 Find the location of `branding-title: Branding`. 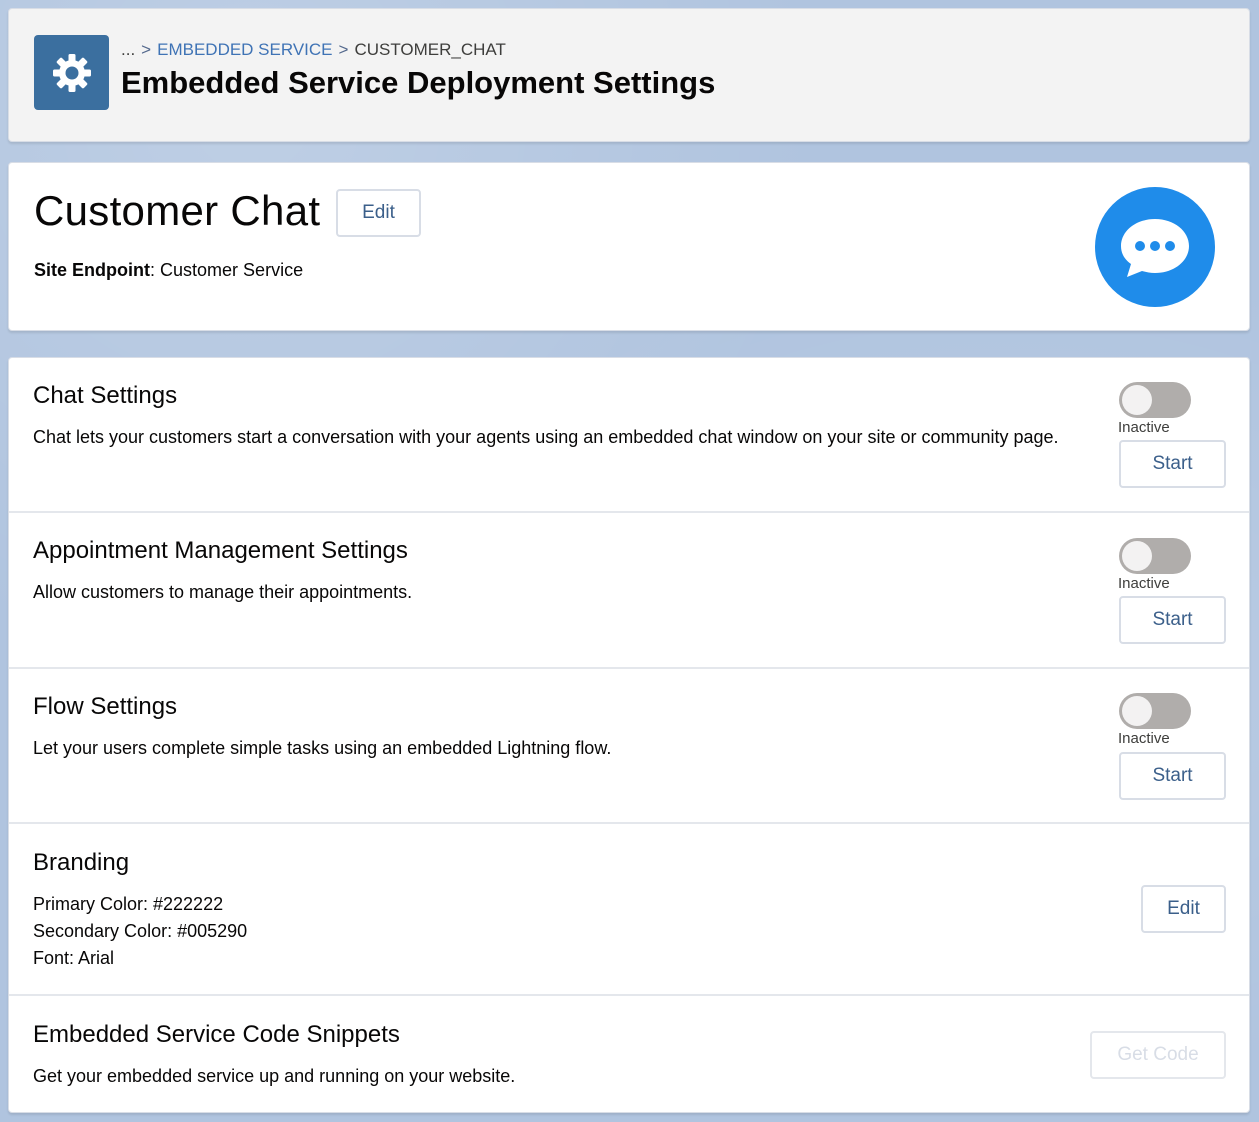

branding-title: Branding is located at coordinates (81, 862).